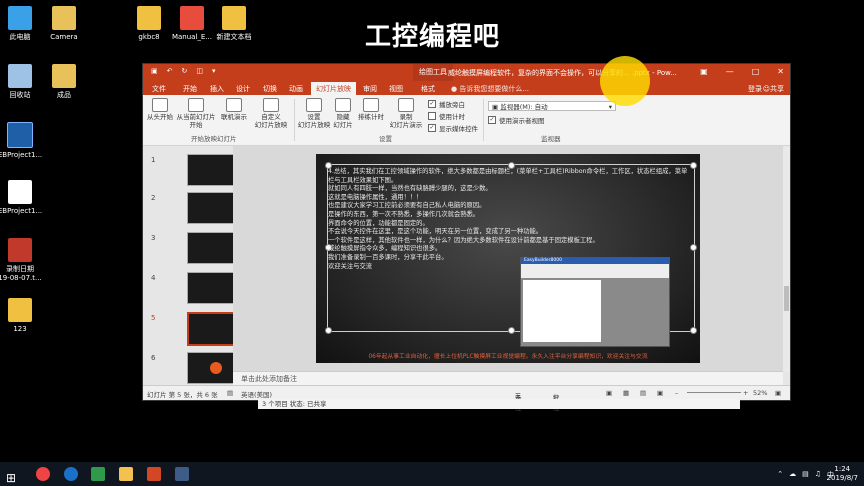 This screenshot has height=486, width=864. Describe the element at coordinates (428, 89) in the screenshot. I see `tab-format: 格式` at that location.